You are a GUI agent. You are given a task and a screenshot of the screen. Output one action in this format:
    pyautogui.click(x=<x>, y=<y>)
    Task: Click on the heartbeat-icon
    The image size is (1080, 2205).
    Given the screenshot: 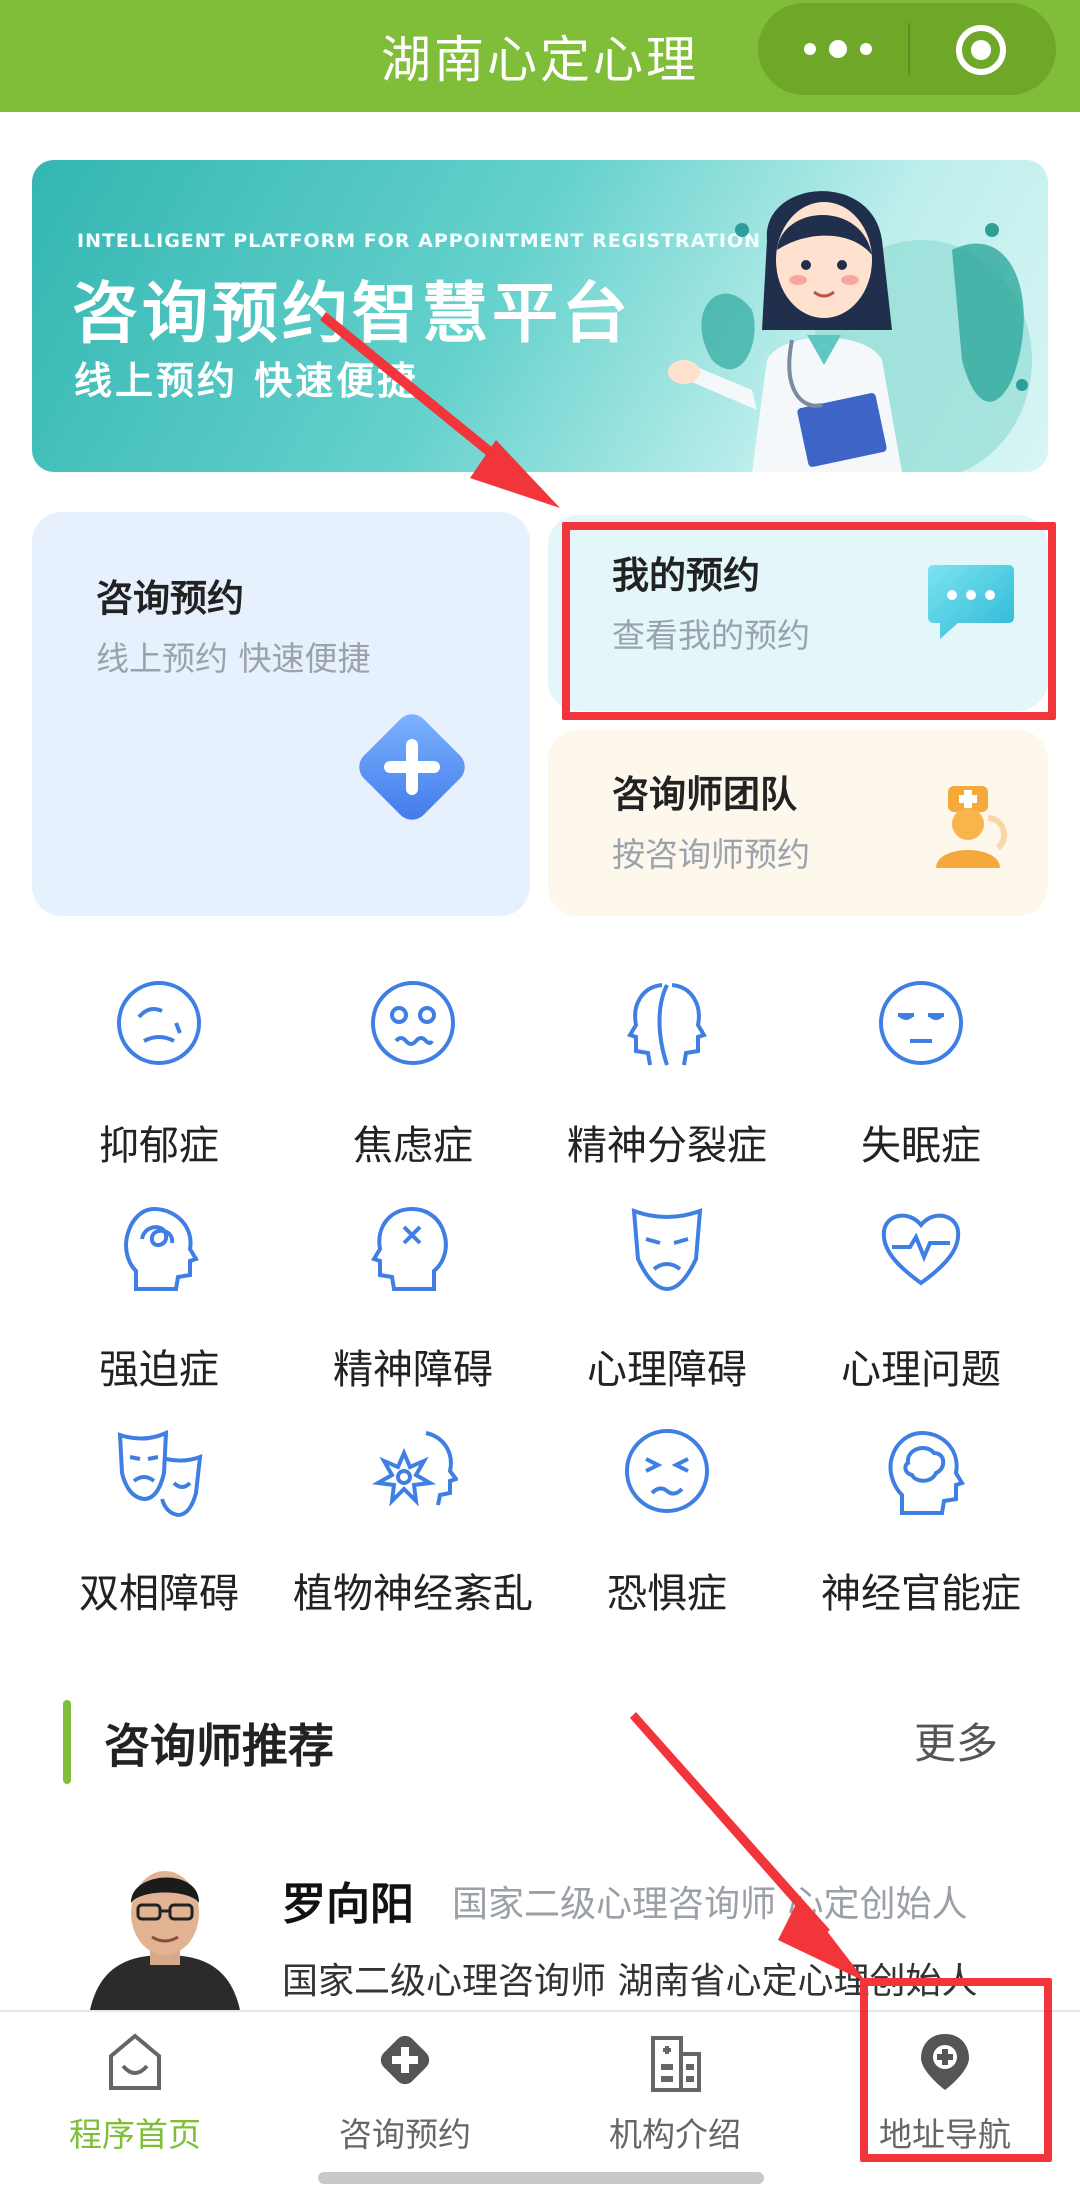 What is the action you would take?
    pyautogui.click(x=921, y=1249)
    